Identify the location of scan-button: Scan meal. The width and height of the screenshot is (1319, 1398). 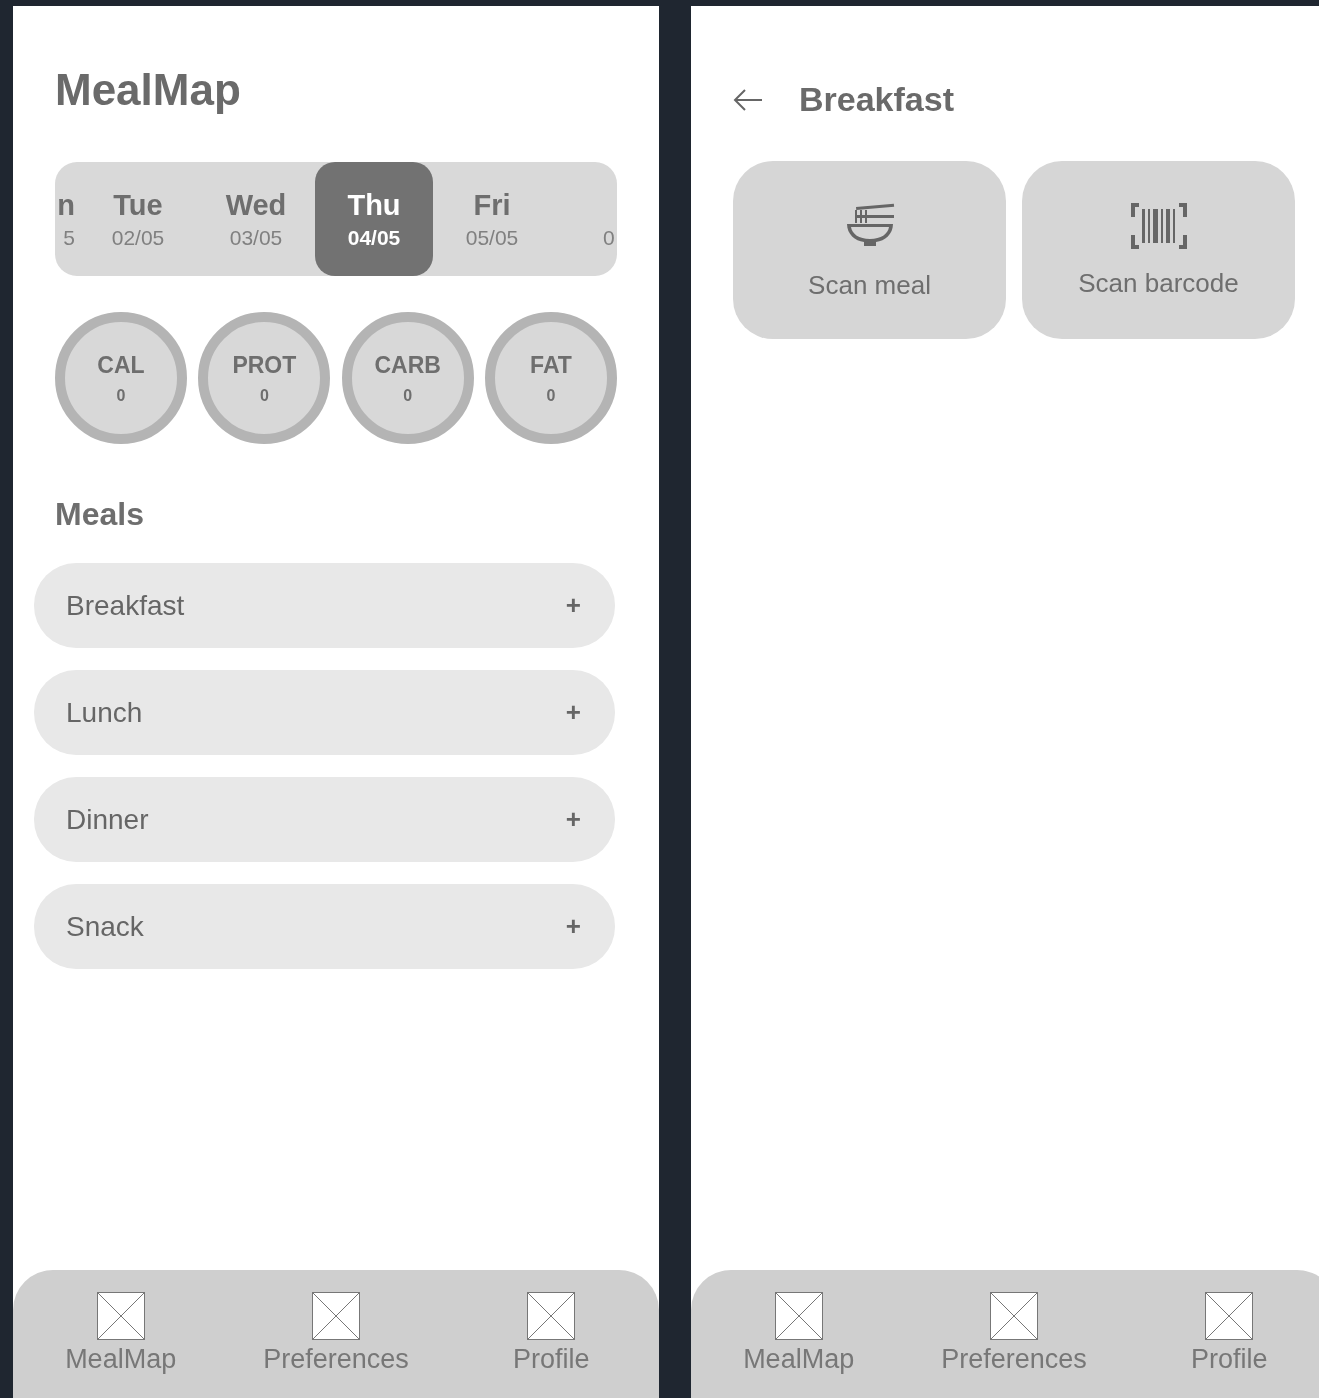
(869, 250).